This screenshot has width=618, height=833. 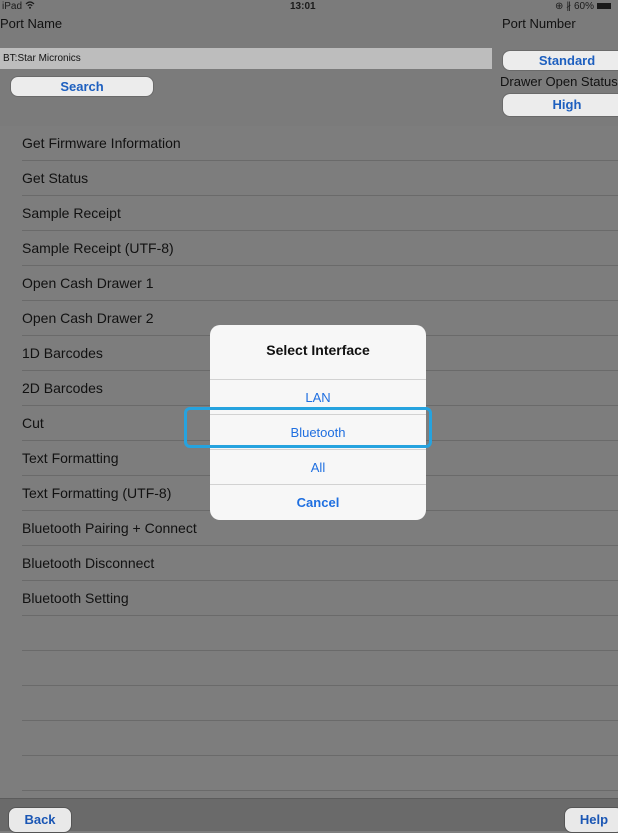 I want to click on battery-percent: 60%, so click(x=583, y=6).